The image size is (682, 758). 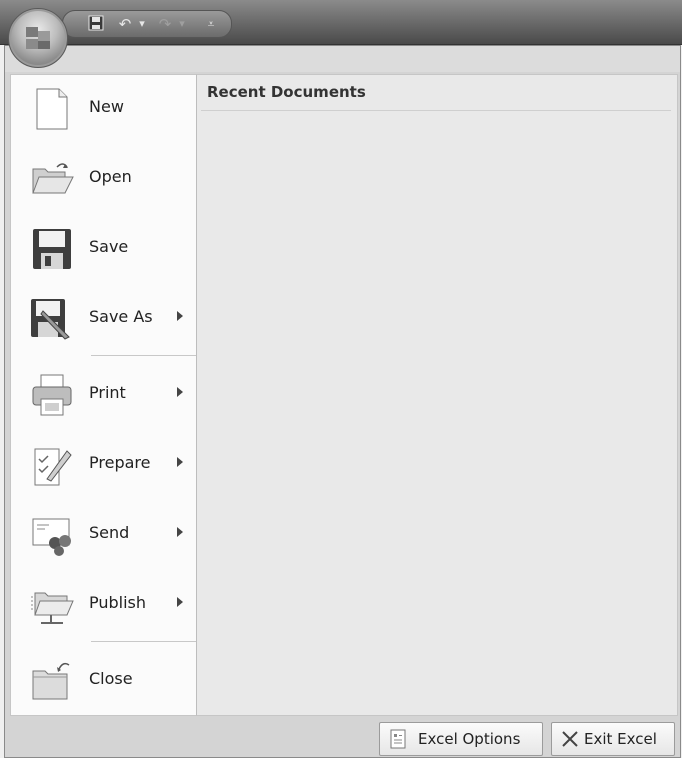 I want to click on menu-footer: Excel Options Exit Excel, so click(x=342, y=737).